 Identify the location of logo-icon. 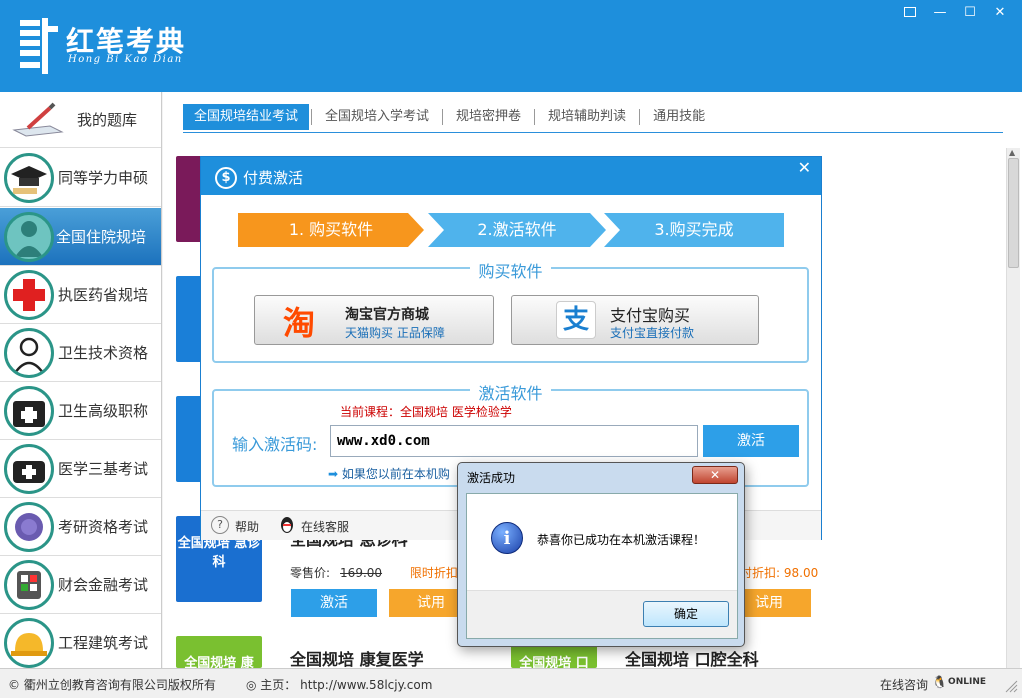
(39, 46).